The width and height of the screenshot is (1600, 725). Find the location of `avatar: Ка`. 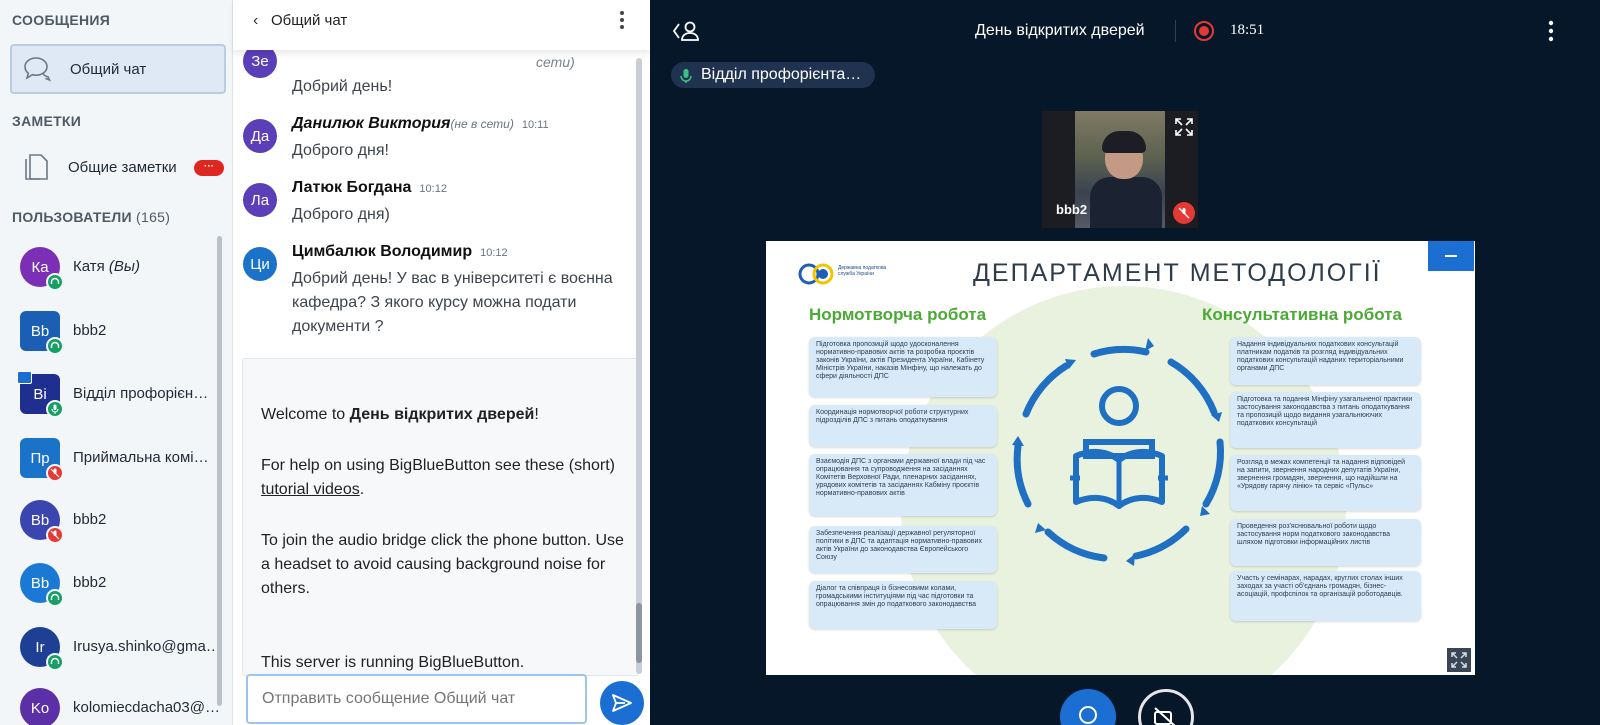

avatar: Ка is located at coordinates (42, 269).